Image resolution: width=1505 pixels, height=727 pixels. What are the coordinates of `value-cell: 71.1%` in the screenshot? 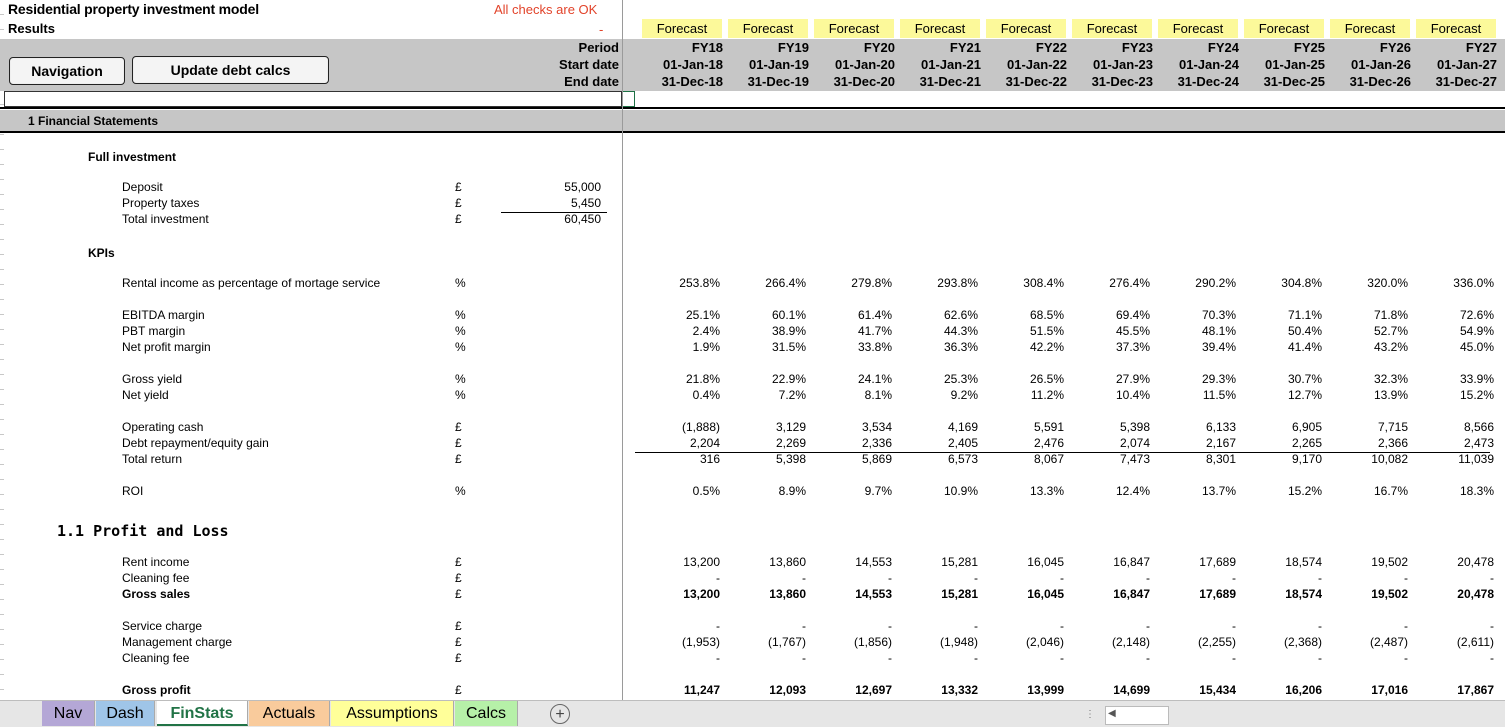 It's located at (1282, 315).